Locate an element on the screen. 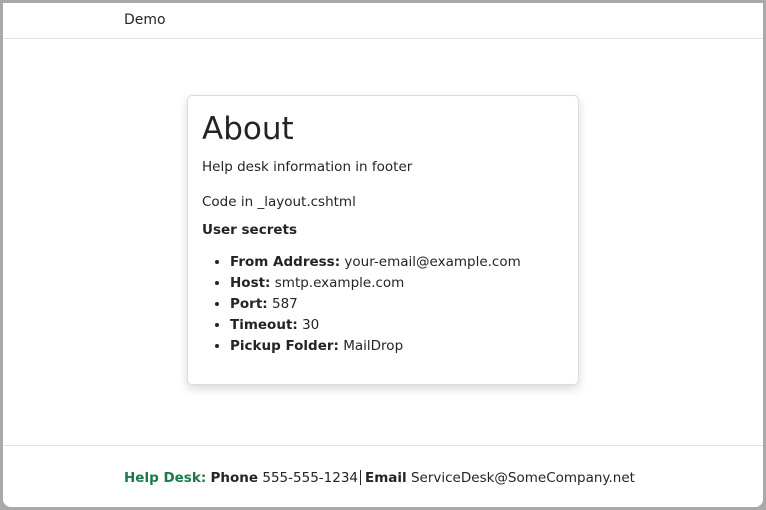 Image resolution: width=766 pixels, height=510 pixels. secret-label: Pickup Folder: is located at coordinates (284, 346).